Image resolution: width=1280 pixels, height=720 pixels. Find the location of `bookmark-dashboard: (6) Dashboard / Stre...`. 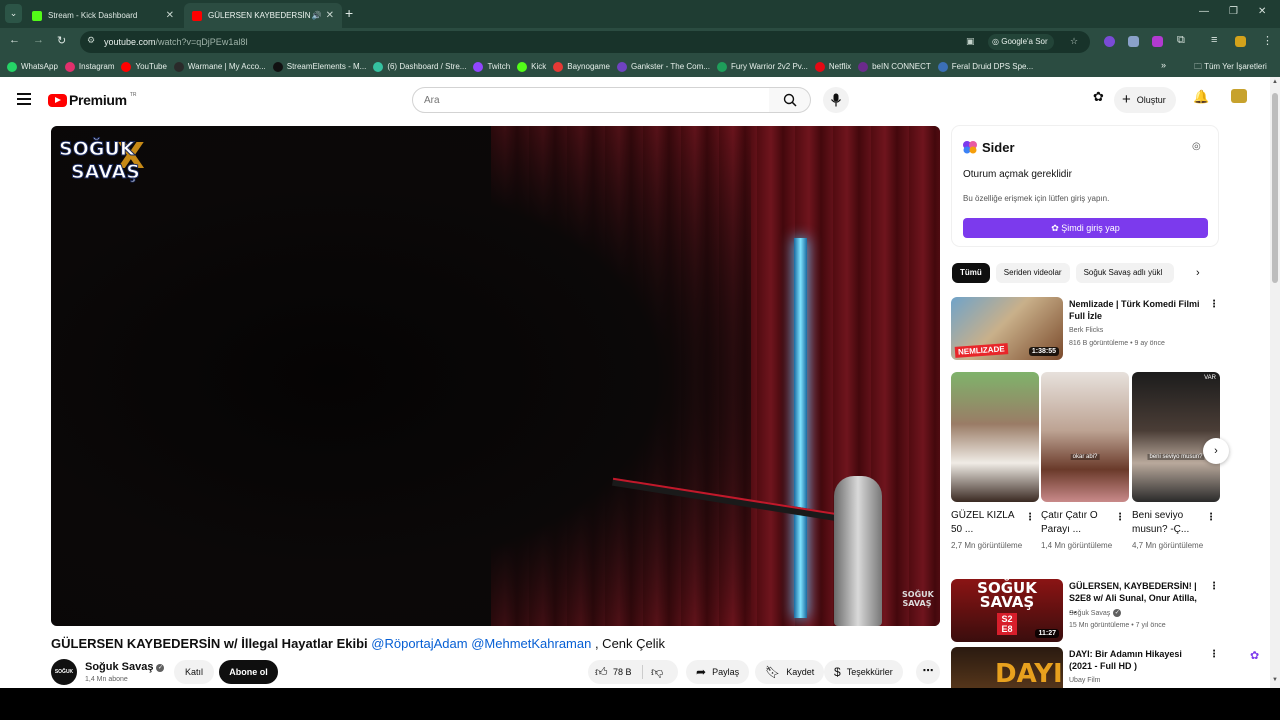

bookmark-dashboard: (6) Dashboard / Stre... is located at coordinates (419, 66).